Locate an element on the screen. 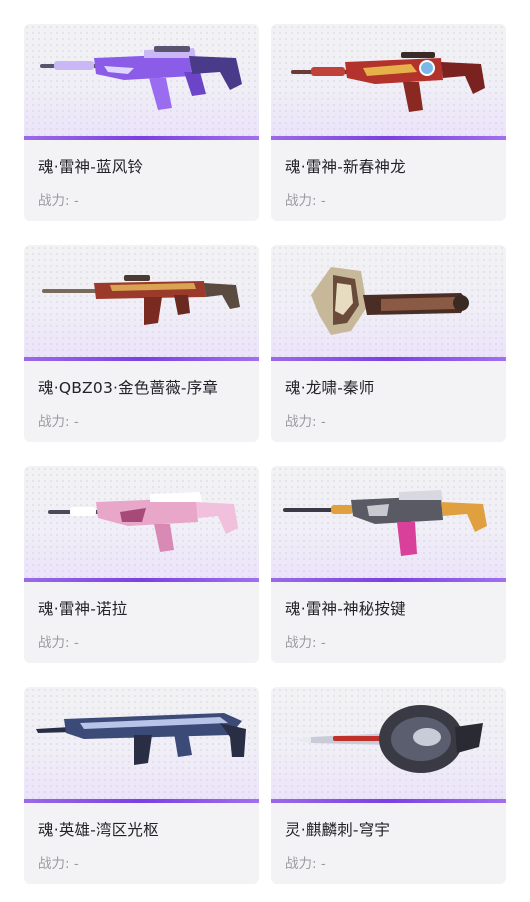  weapon-name: 魂·英雄-湾区光枢 is located at coordinates (98, 830).